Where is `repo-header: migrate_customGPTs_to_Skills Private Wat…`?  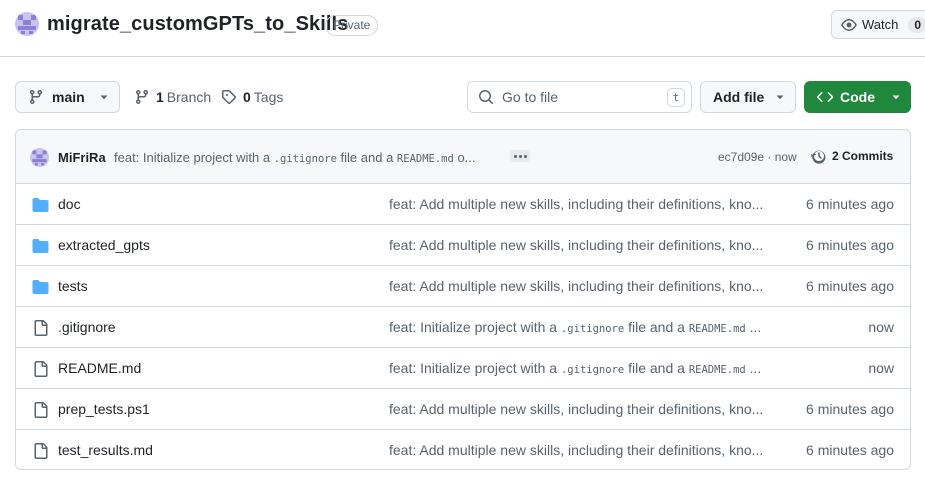
repo-header: migrate_customGPTs_to_Skills Private Wat… is located at coordinates (462, 28).